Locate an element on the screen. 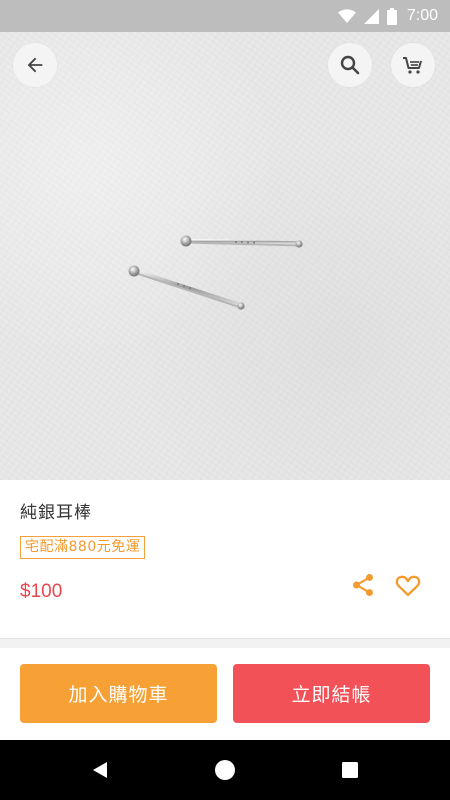 The image size is (450, 800). system-nav-bar is located at coordinates (225, 770).